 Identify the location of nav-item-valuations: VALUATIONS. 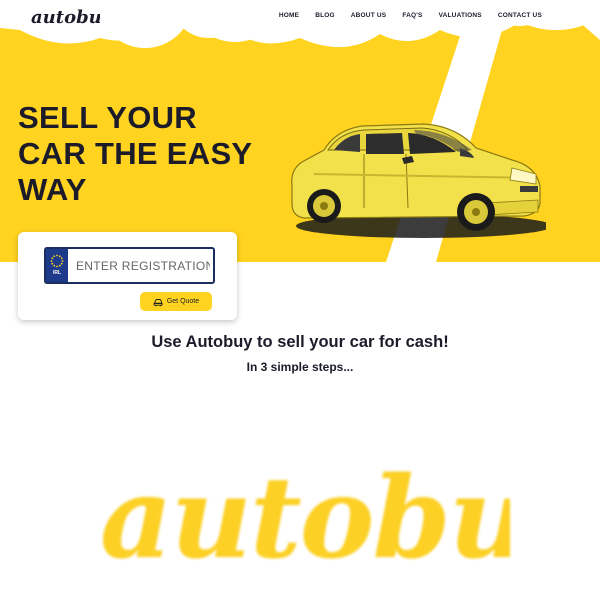
(460, 15).